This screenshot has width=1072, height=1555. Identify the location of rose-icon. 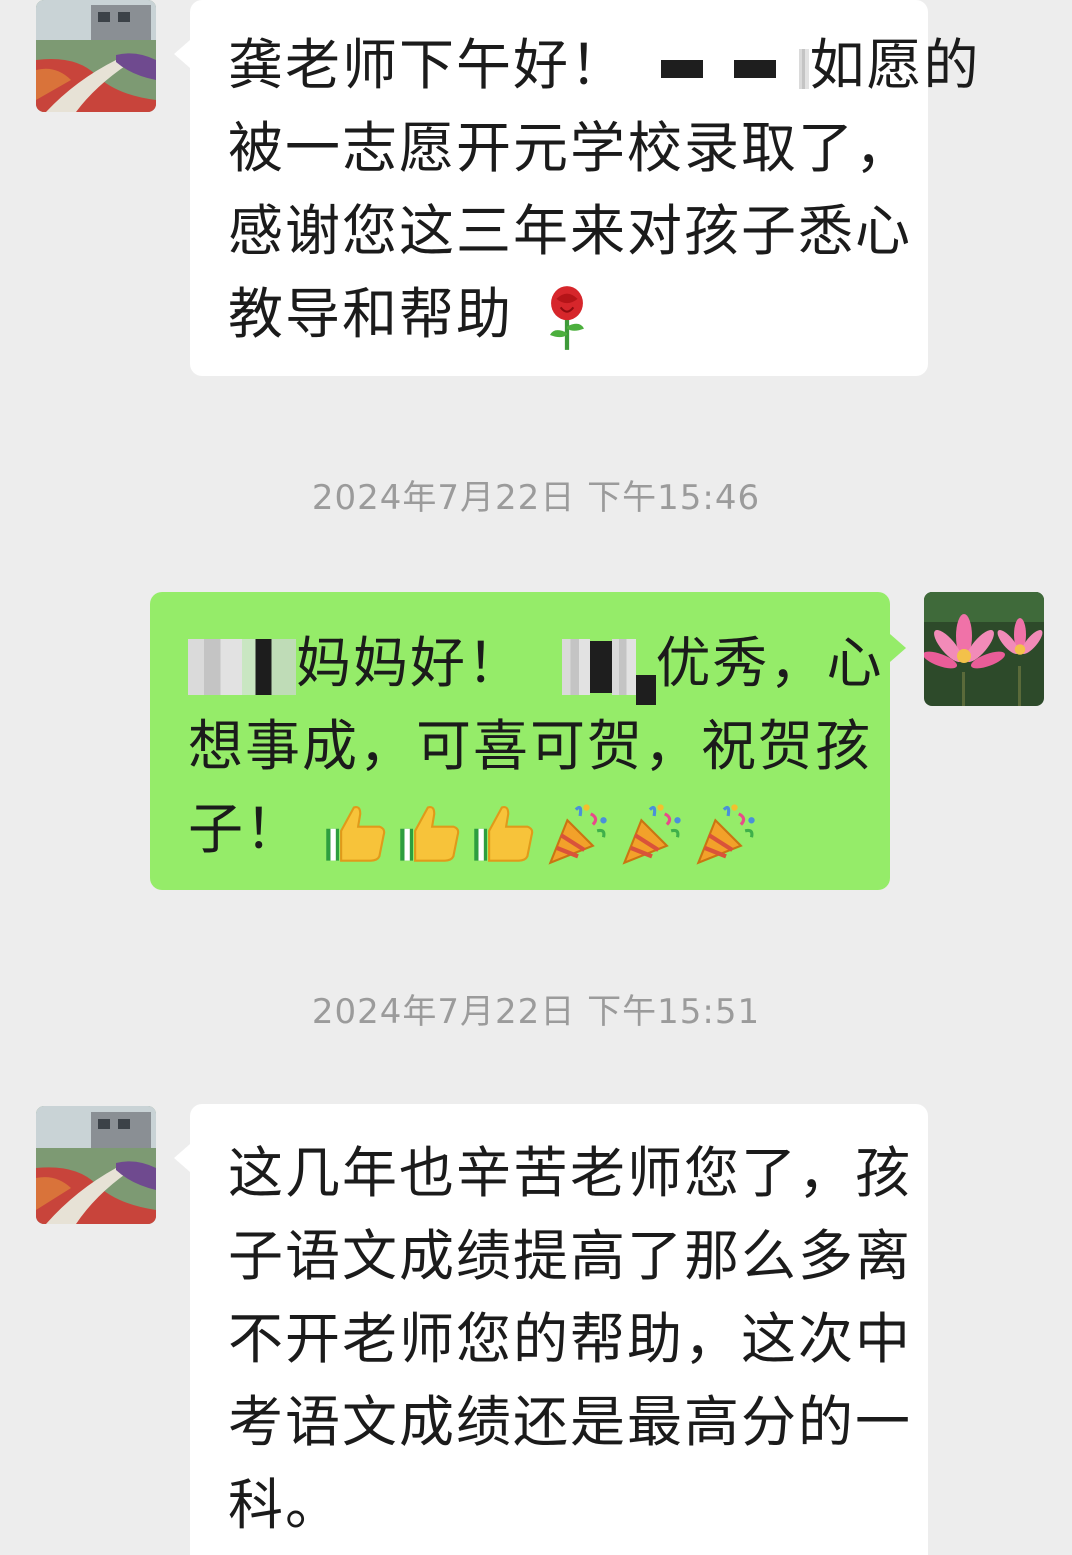
(567, 318).